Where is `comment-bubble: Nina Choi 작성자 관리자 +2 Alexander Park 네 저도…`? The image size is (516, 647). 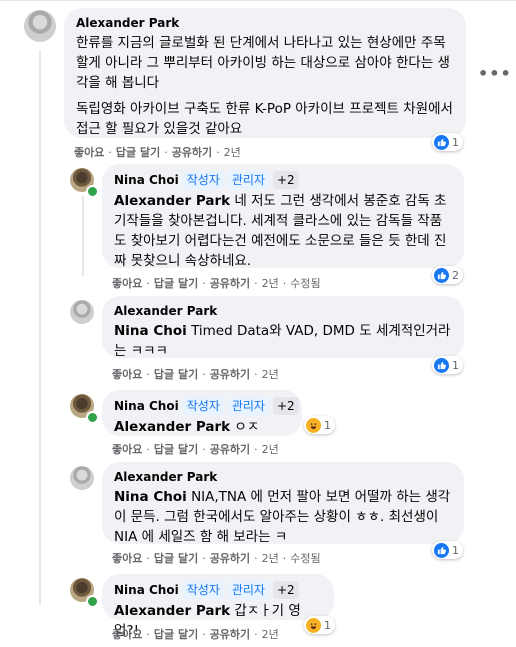 comment-bubble: Nina Choi 작성자 관리자 +2 Alexander Park 네 저도… is located at coordinates (283, 217).